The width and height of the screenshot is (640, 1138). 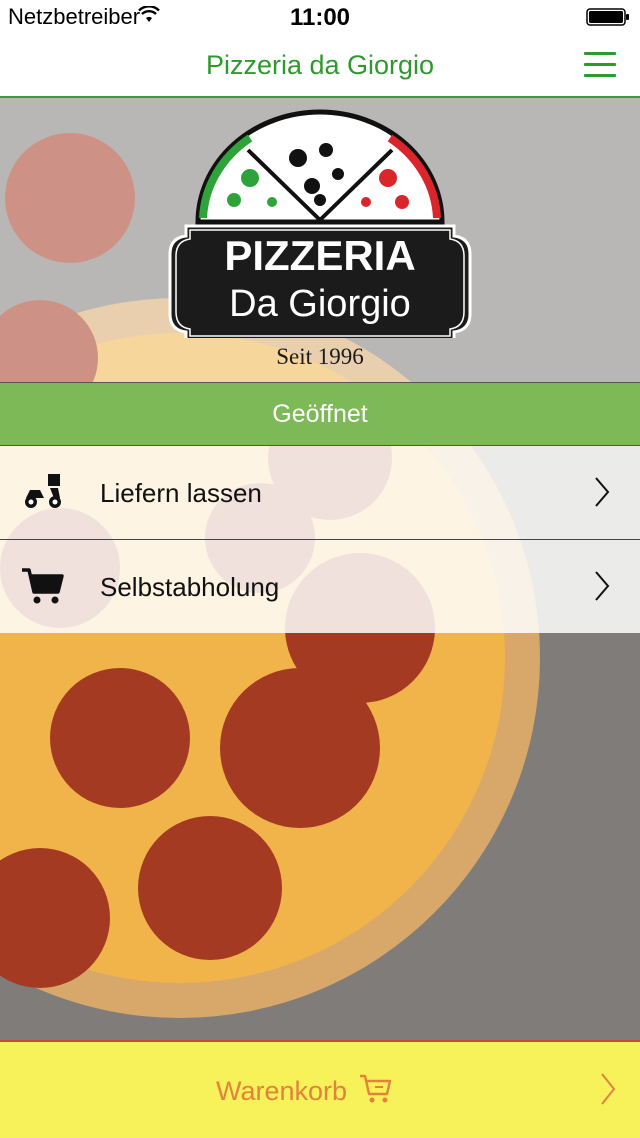 I want to click on cart-button: Warenkorb, so click(x=320, y=1089).